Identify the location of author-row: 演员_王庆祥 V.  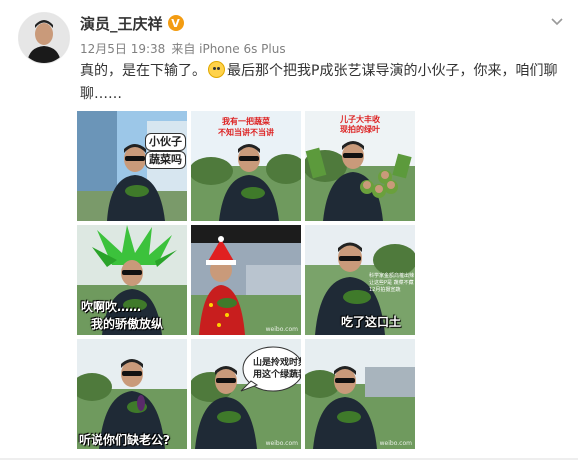
(132, 23).